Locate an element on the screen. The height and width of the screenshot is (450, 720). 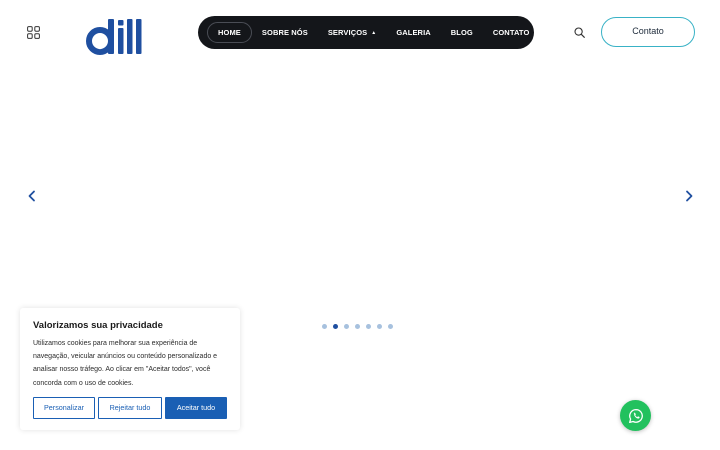
search-icon is located at coordinates (579, 32).